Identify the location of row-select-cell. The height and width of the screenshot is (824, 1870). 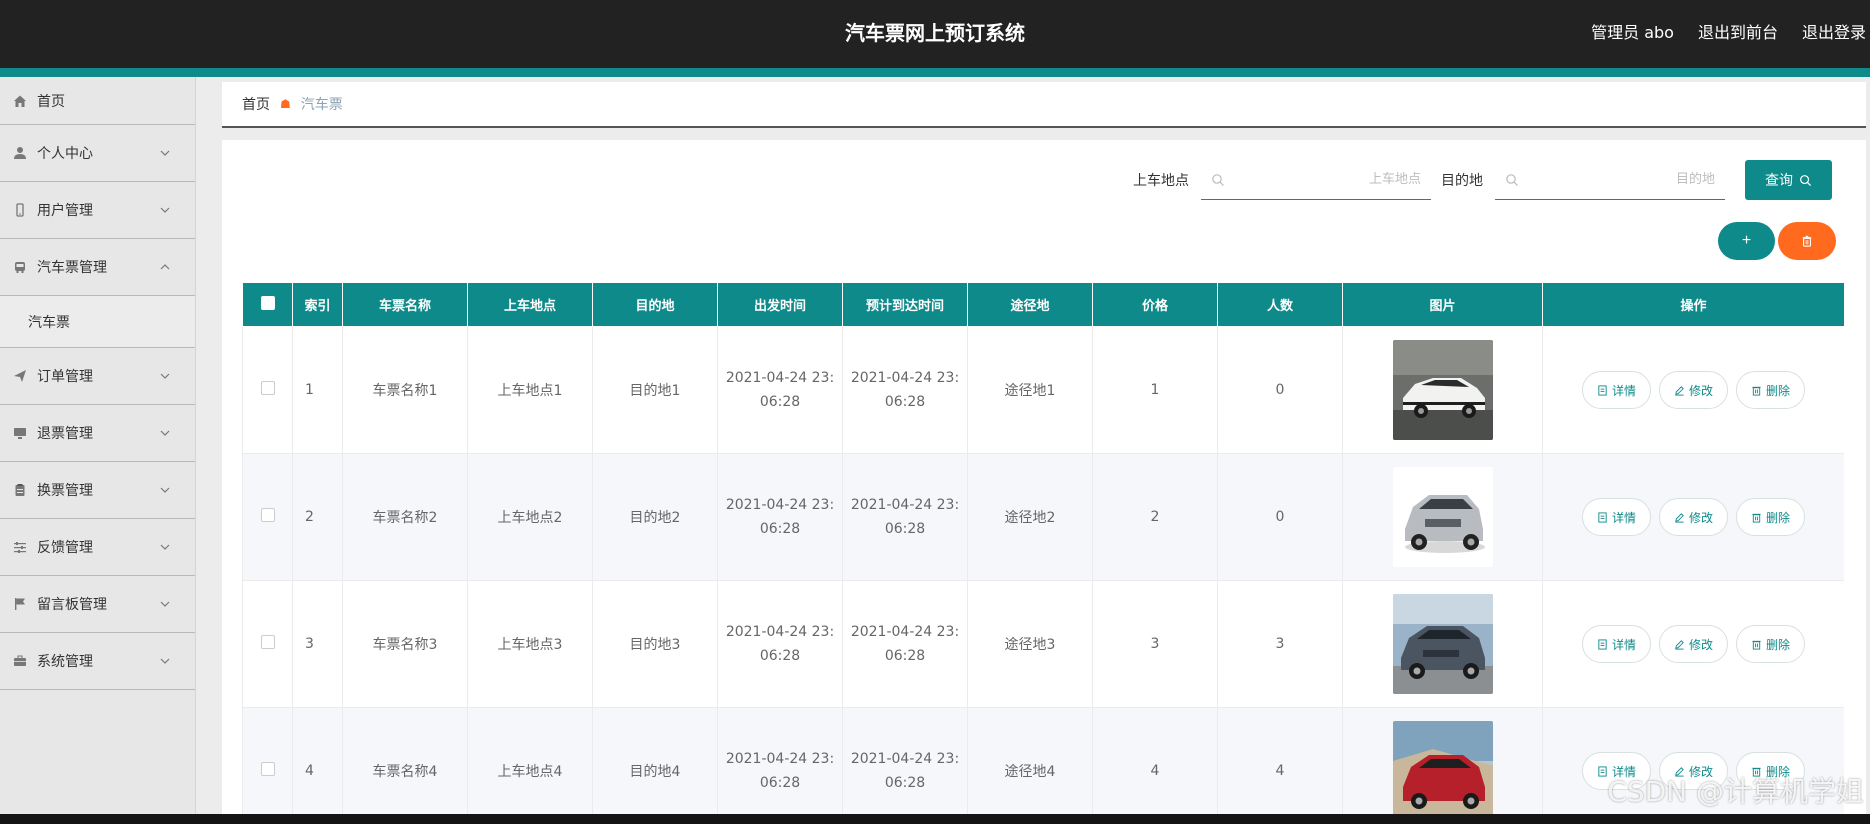
(267, 390).